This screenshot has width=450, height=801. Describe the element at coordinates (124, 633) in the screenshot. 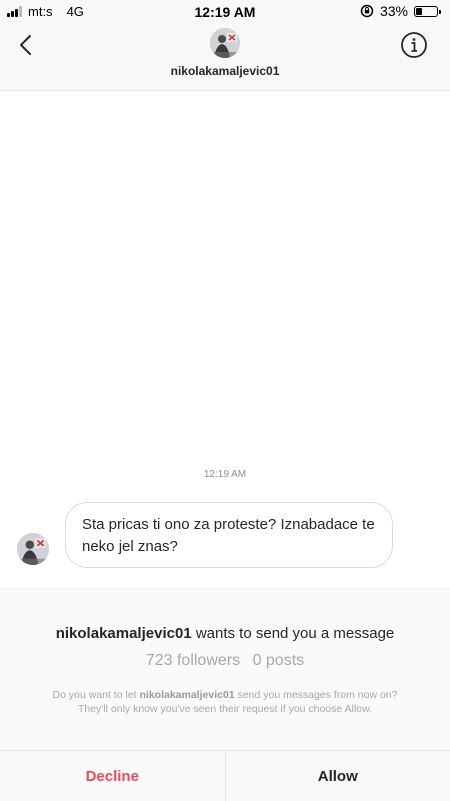

I see `request-username: nikolakamaljevic01` at that location.